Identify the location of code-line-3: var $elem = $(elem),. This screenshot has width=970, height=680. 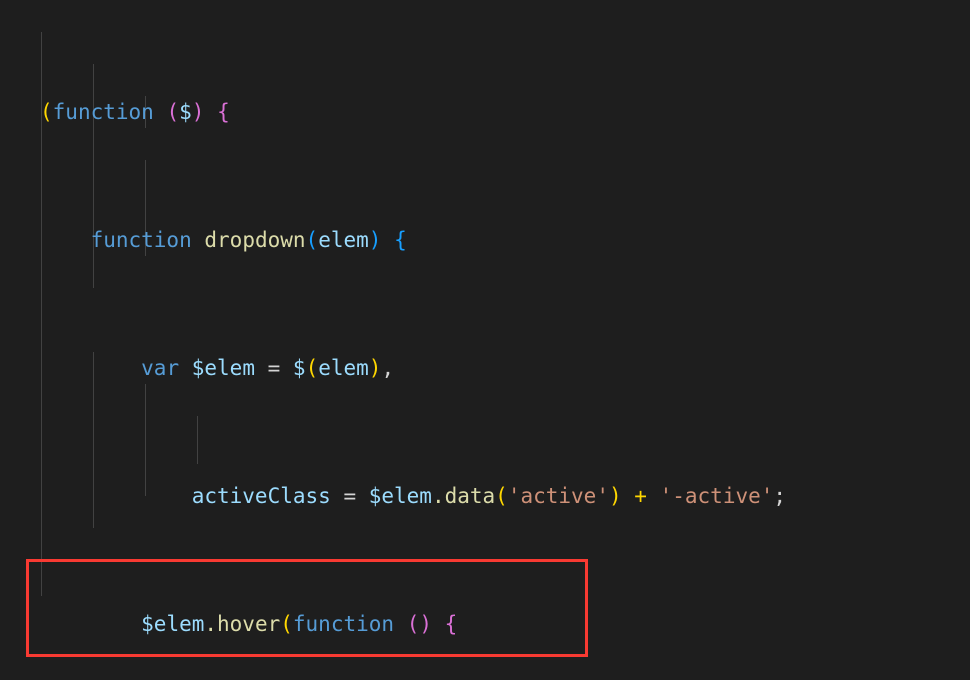
(485, 368).